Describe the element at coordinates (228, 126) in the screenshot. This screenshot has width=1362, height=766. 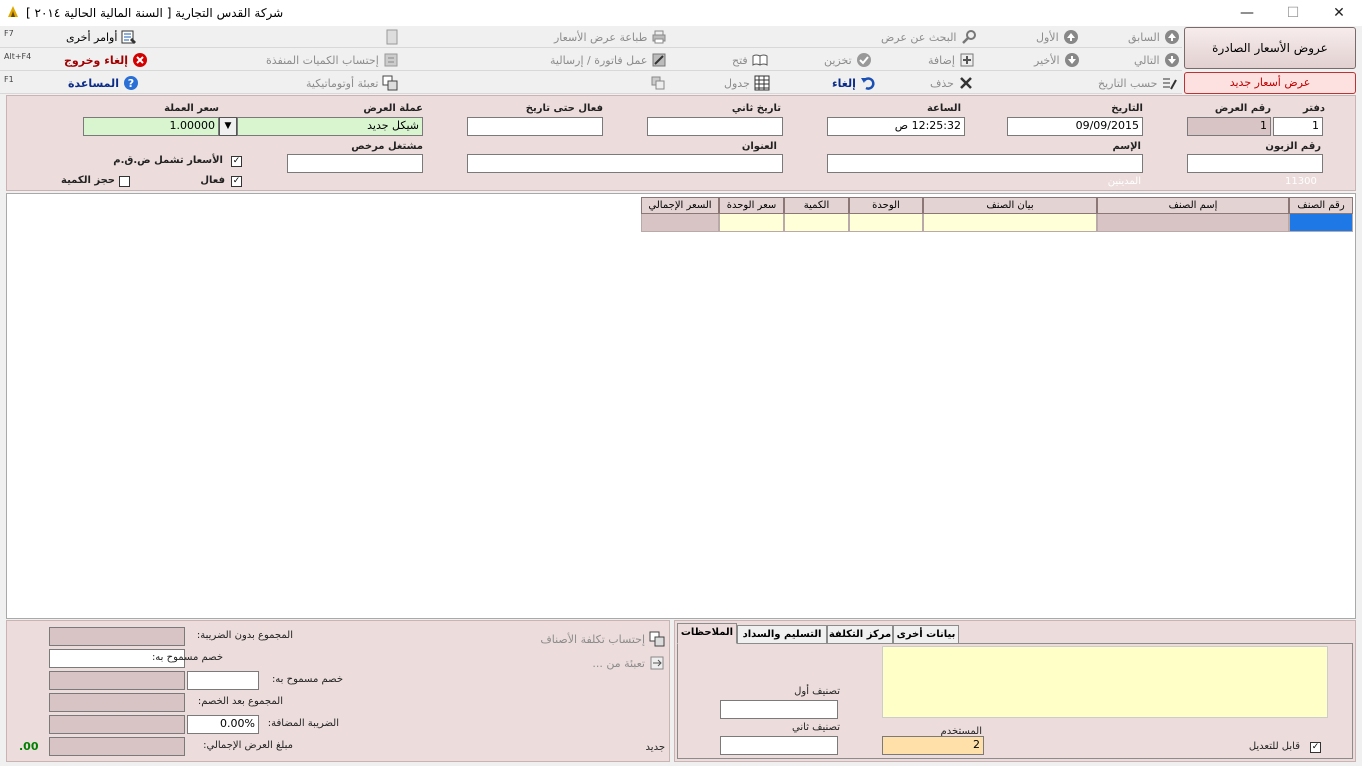
I see `currency-dropdown-button: ▼` at that location.